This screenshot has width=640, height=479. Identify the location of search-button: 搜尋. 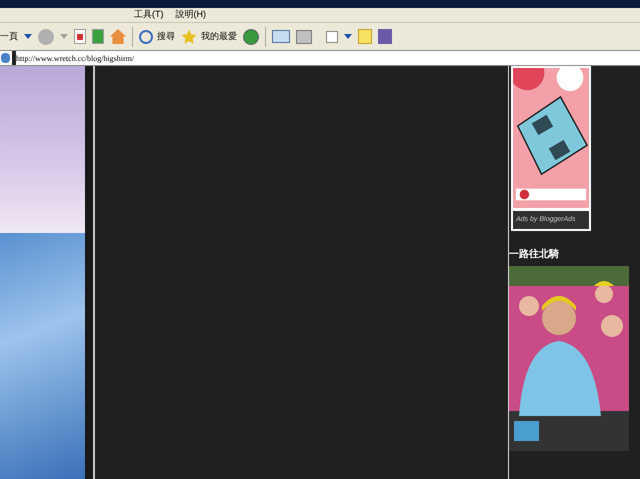
(157, 37).